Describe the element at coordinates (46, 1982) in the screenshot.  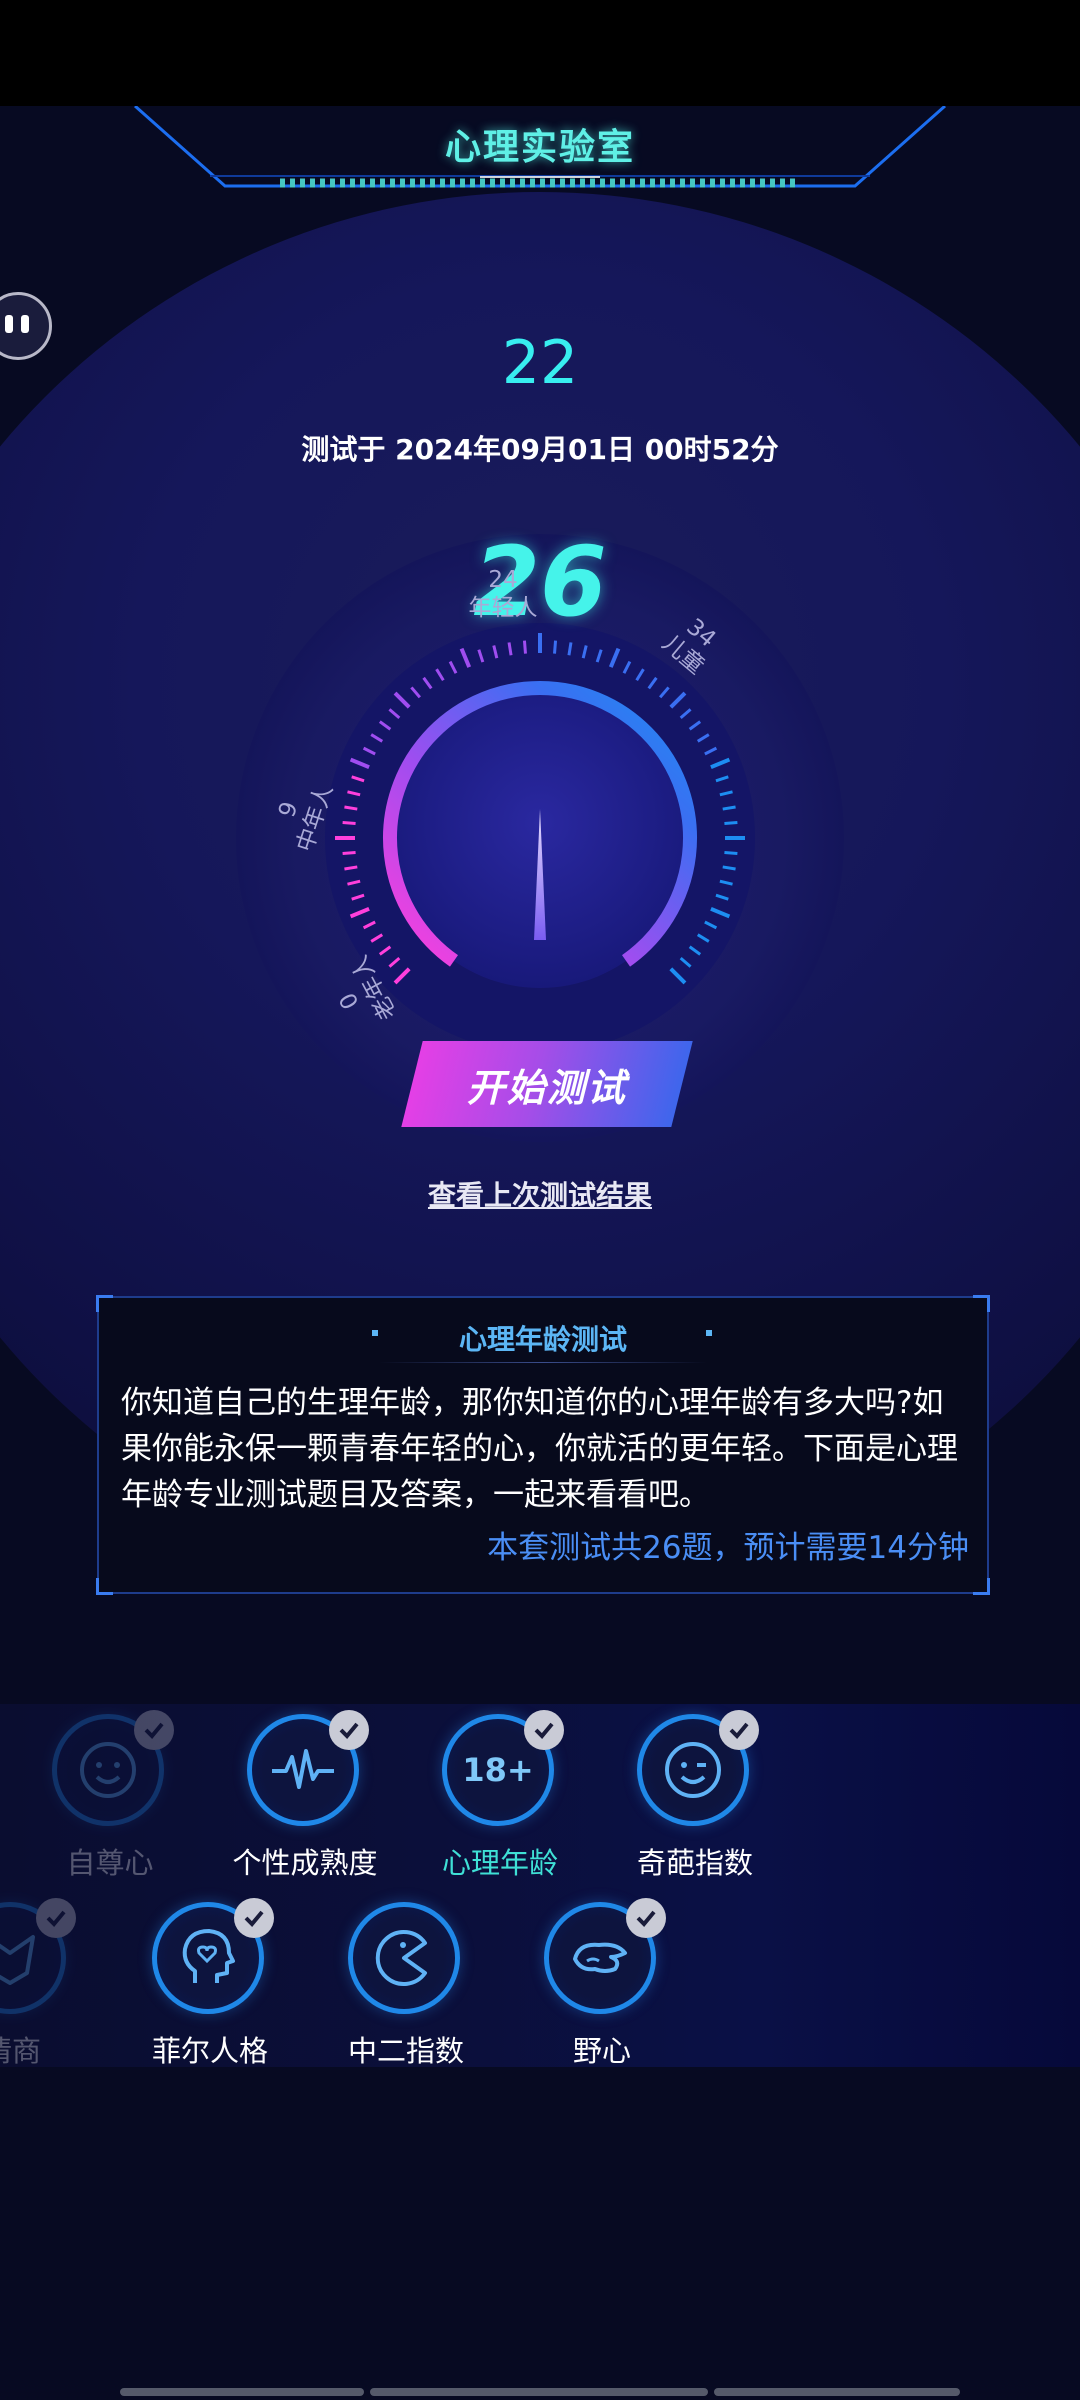
I see `test-item-eq: 情商` at that location.